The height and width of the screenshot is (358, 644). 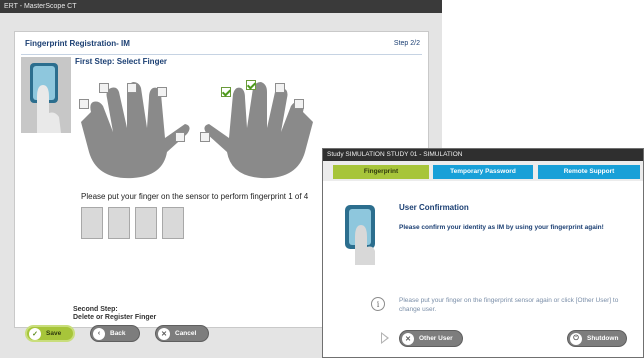 What do you see at coordinates (385, 338) in the screenshot?
I see `arrow-right-icon` at bounding box center [385, 338].